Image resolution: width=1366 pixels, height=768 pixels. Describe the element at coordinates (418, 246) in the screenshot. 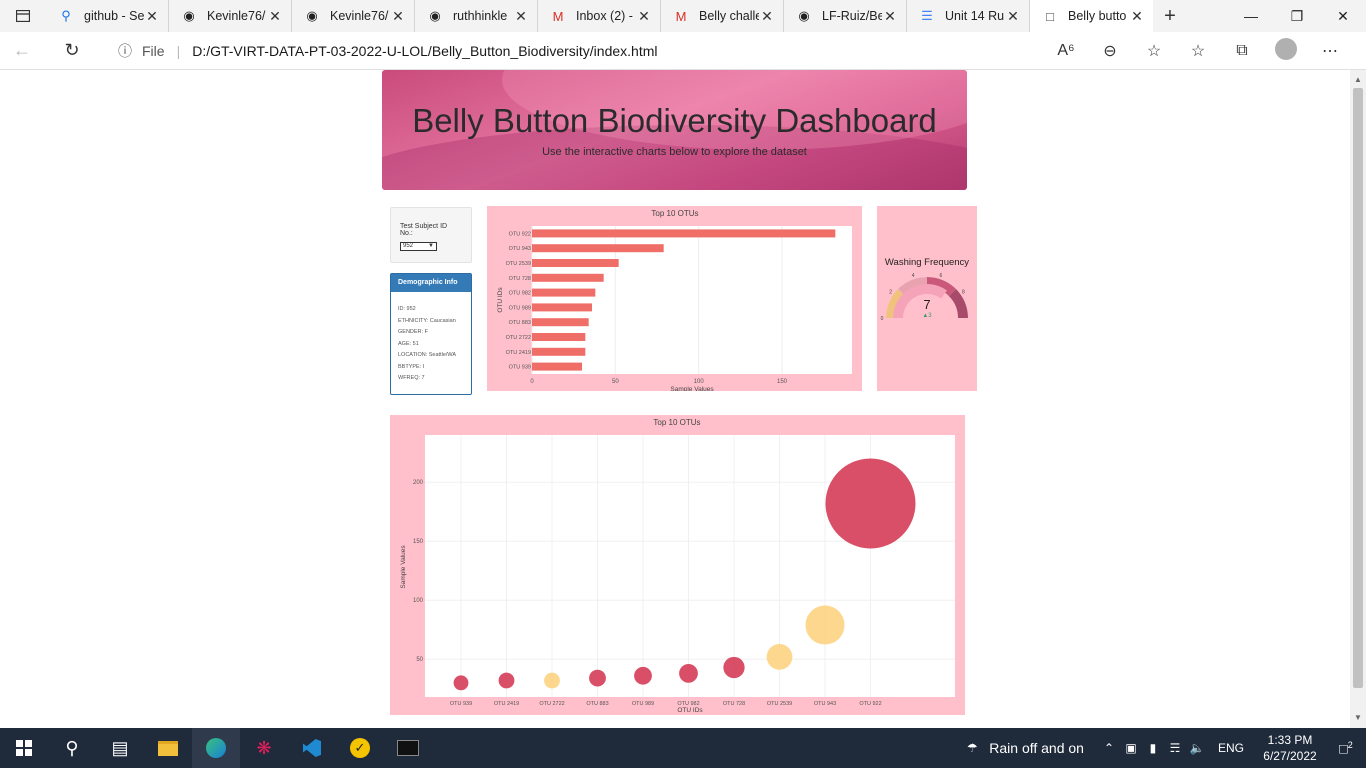

I see `subject-id-dropdown: 952 ▼` at that location.